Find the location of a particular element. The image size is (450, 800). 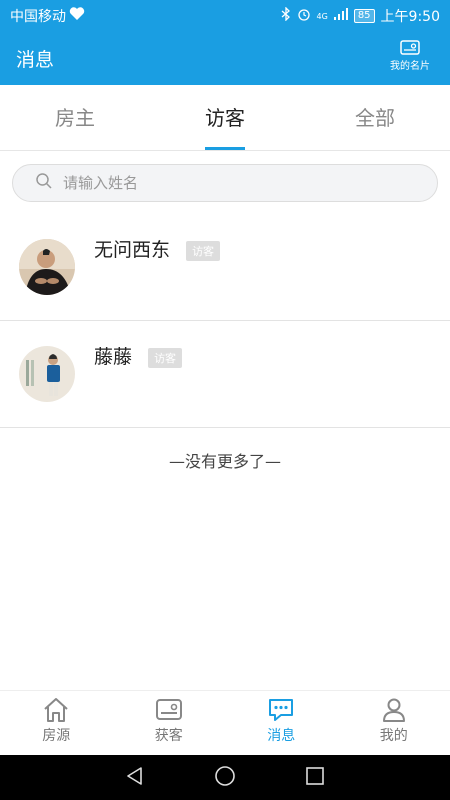

person-icon is located at coordinates (394, 710).